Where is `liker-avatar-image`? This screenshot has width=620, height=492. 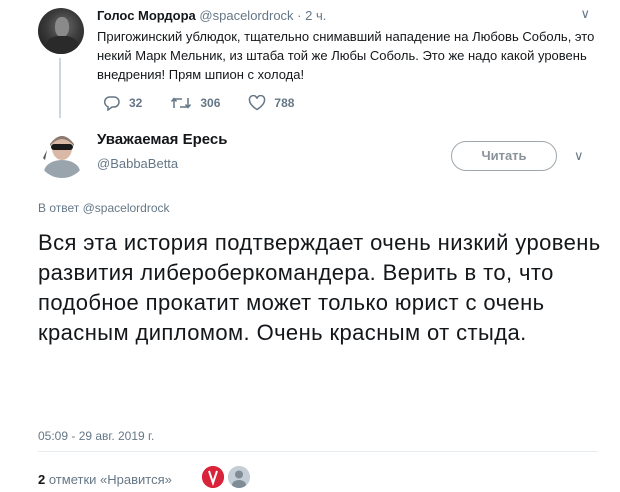
liker-avatar-image is located at coordinates (213, 477).